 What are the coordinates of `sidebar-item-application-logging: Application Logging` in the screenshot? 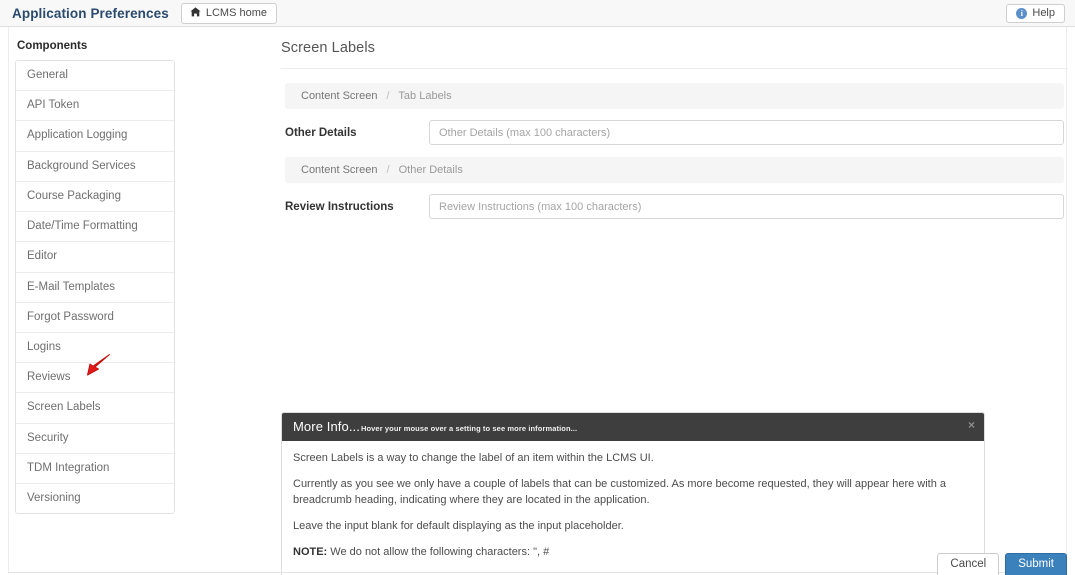 It's located at (95, 136).